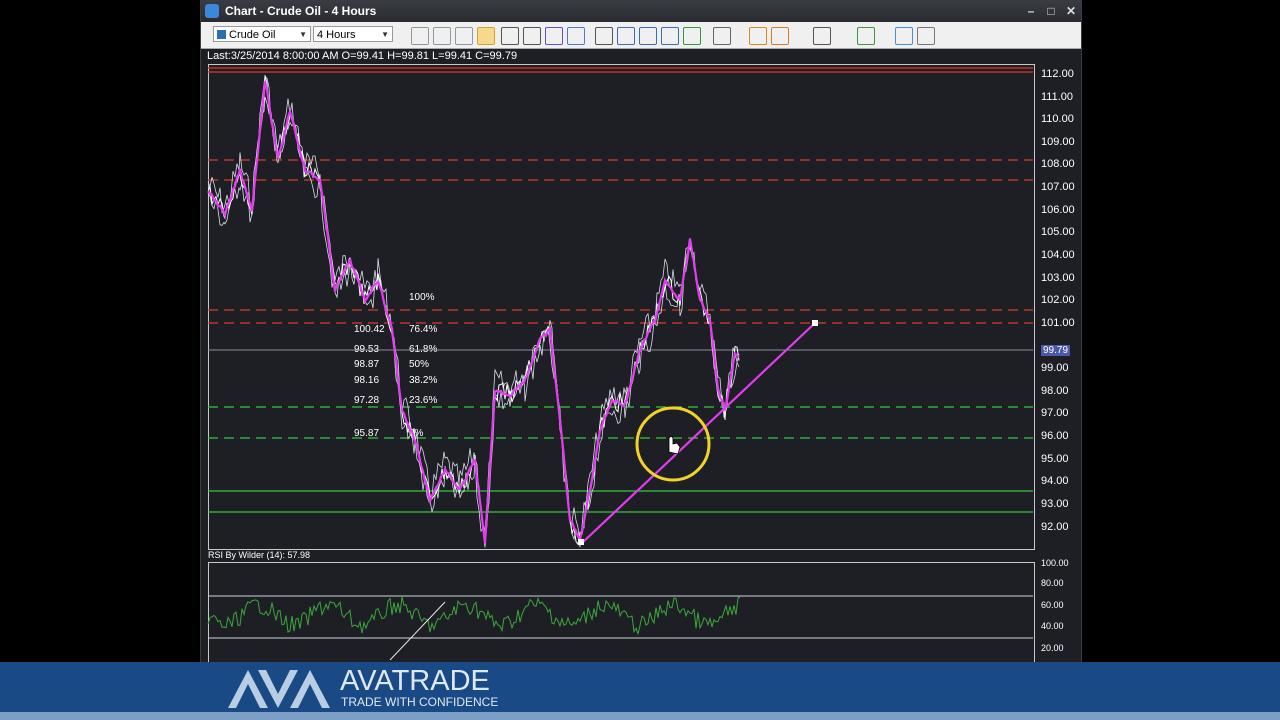 Image resolution: width=1280 pixels, height=720 pixels. Describe the element at coordinates (698, 433) in the screenshot. I see `trend-line` at that location.